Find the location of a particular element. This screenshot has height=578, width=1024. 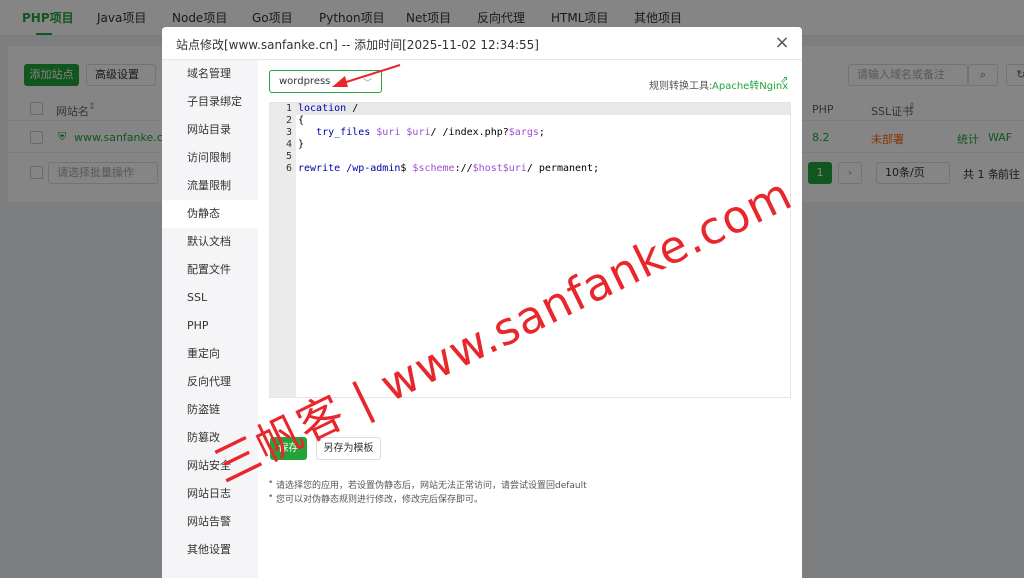

help-tip: 您可以对伪静态规则进行修改，修改完后保存即可。 is located at coordinates (375, 498).